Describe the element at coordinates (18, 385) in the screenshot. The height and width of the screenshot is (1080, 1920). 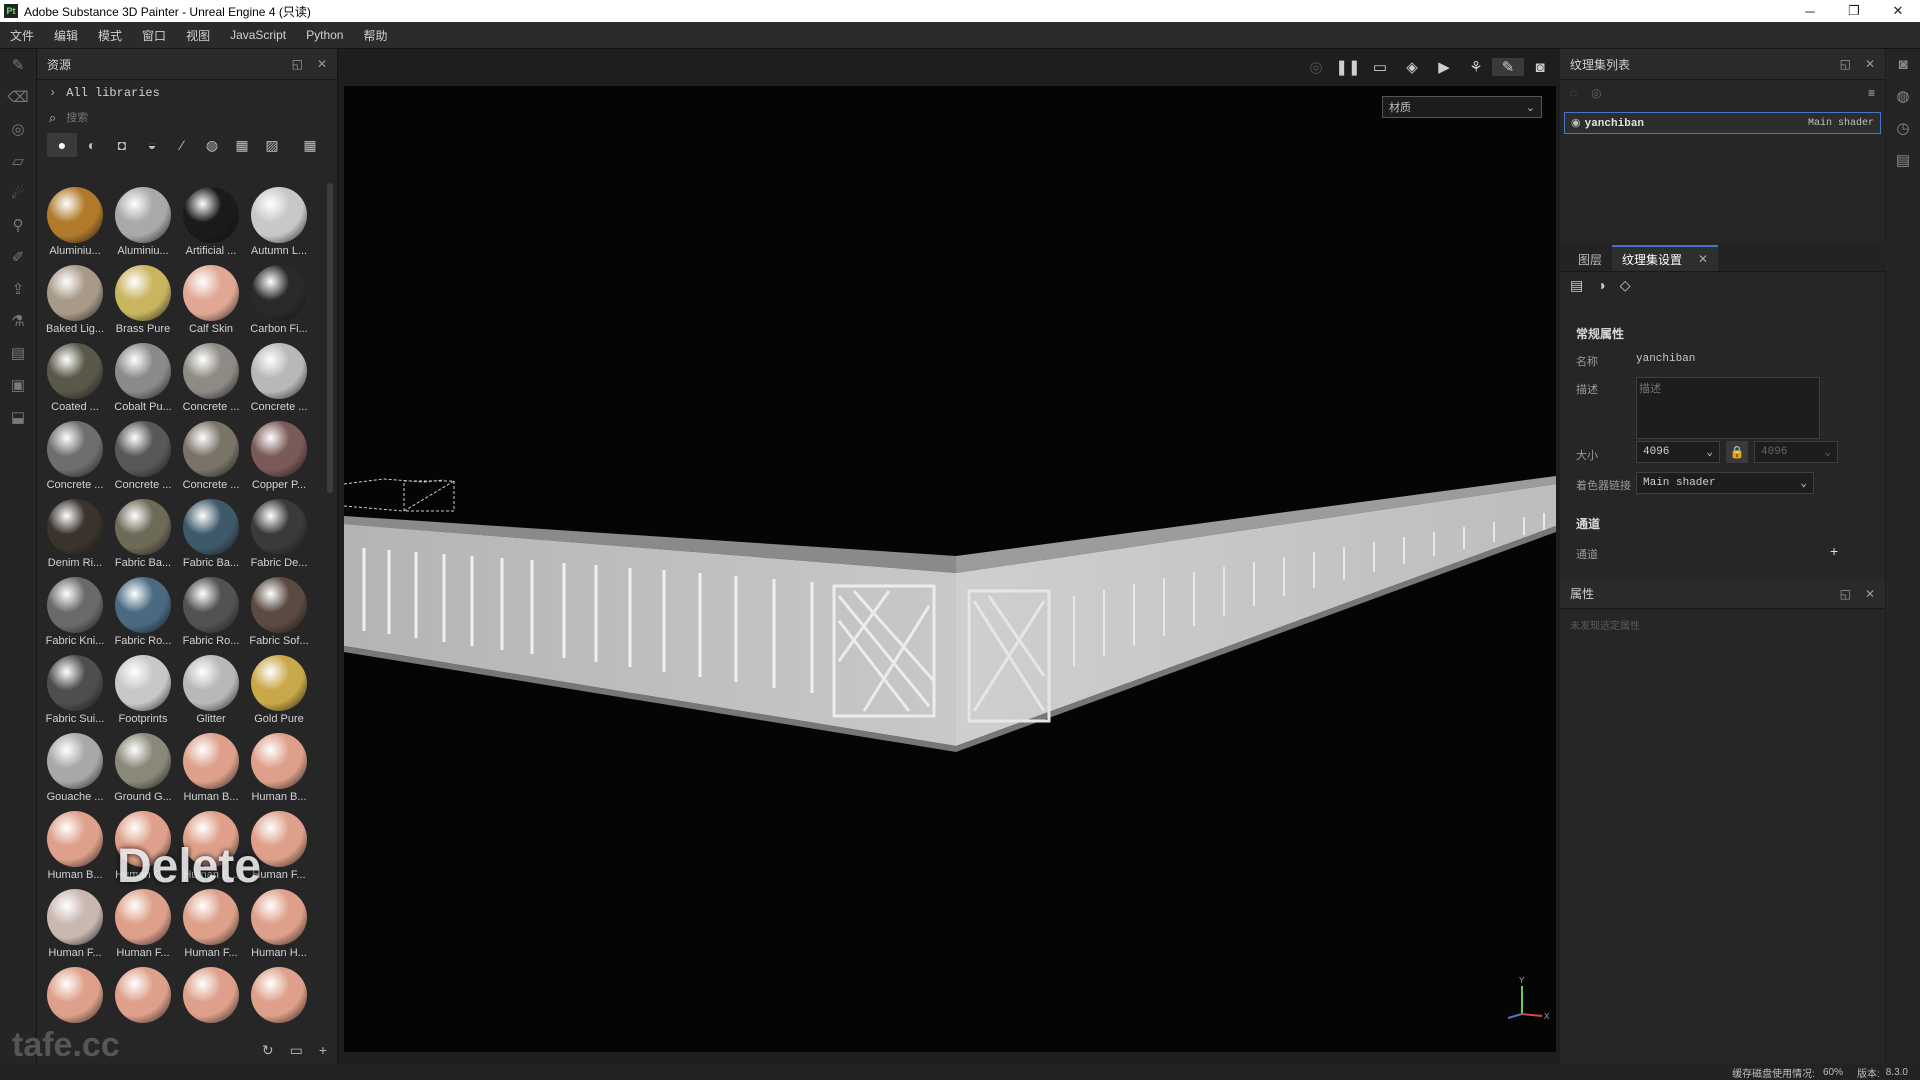
I see `assets-icon: ▣` at that location.